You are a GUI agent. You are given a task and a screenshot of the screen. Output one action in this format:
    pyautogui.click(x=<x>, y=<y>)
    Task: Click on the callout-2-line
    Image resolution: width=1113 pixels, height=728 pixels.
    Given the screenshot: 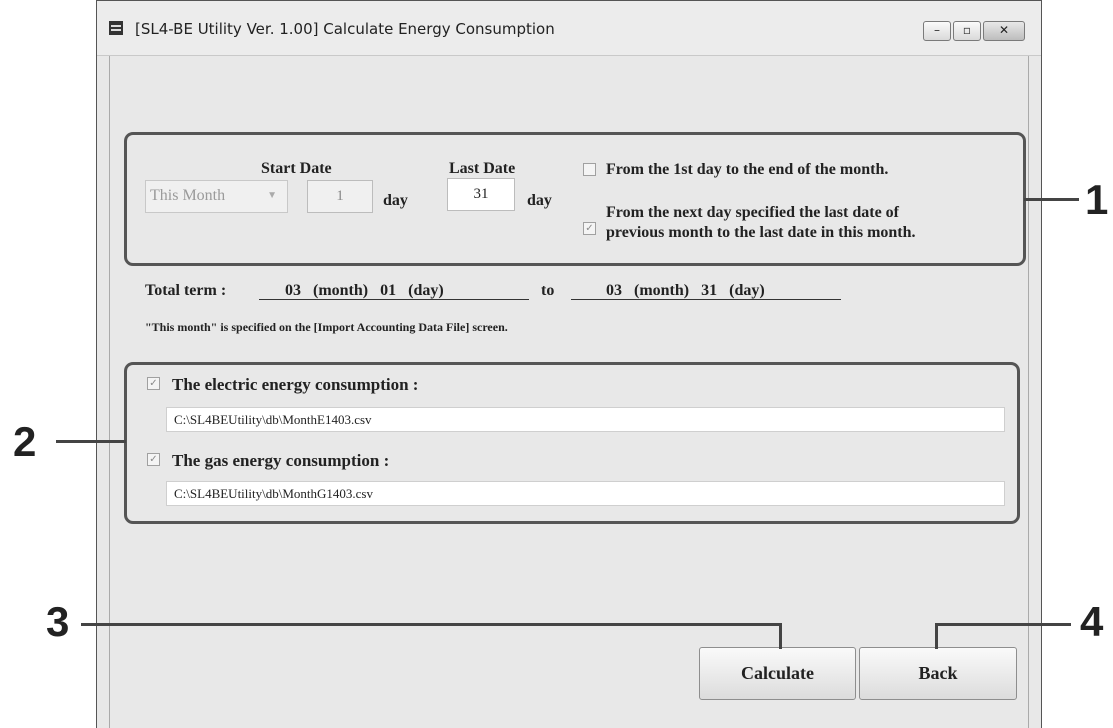 What is the action you would take?
    pyautogui.click(x=91, y=441)
    